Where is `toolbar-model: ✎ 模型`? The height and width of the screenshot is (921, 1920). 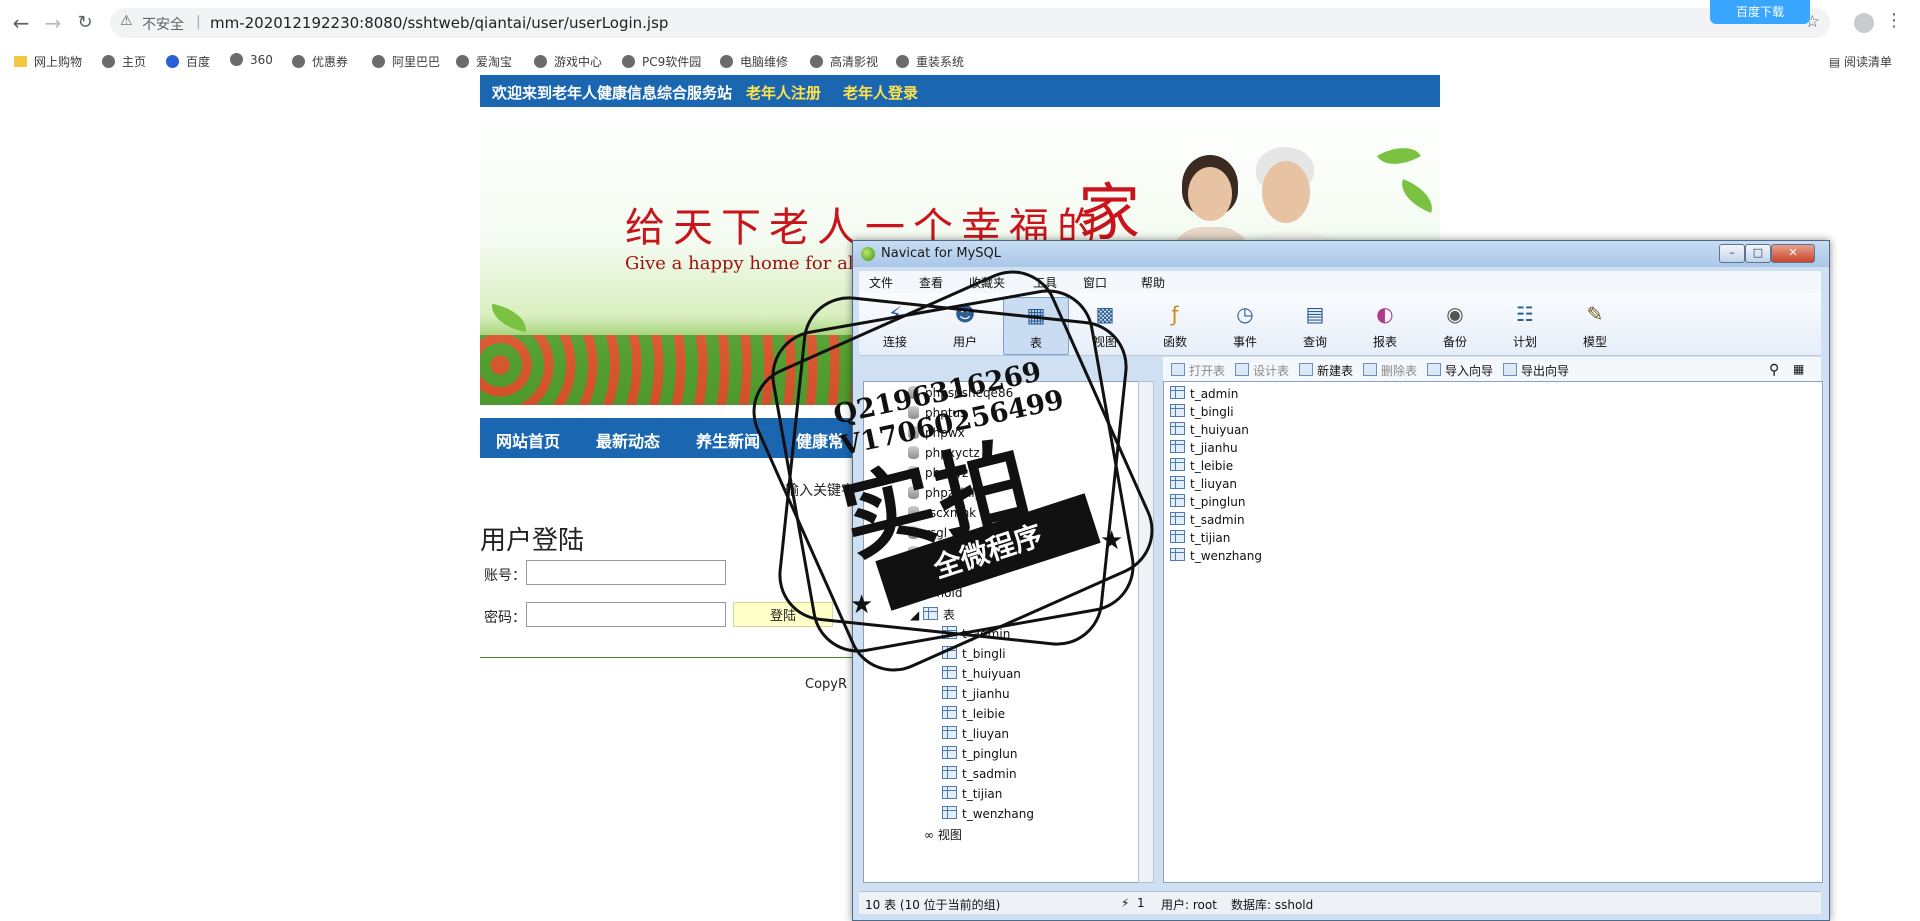
toolbar-model: ✎ 模型 is located at coordinates (1595, 325).